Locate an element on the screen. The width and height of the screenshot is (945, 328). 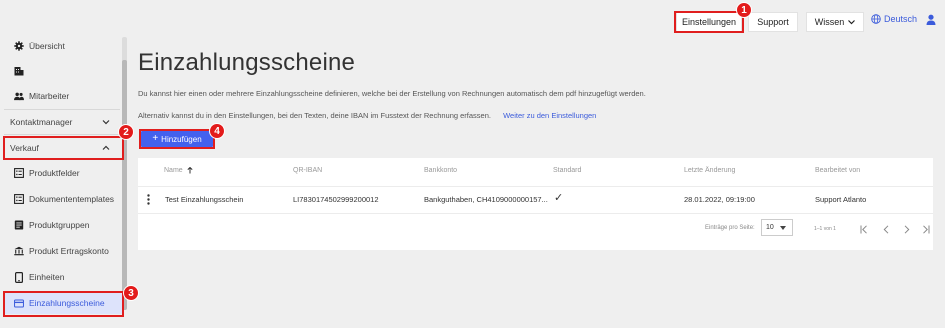
sidebar-item-overview: Übersicht is located at coordinates (61, 46).